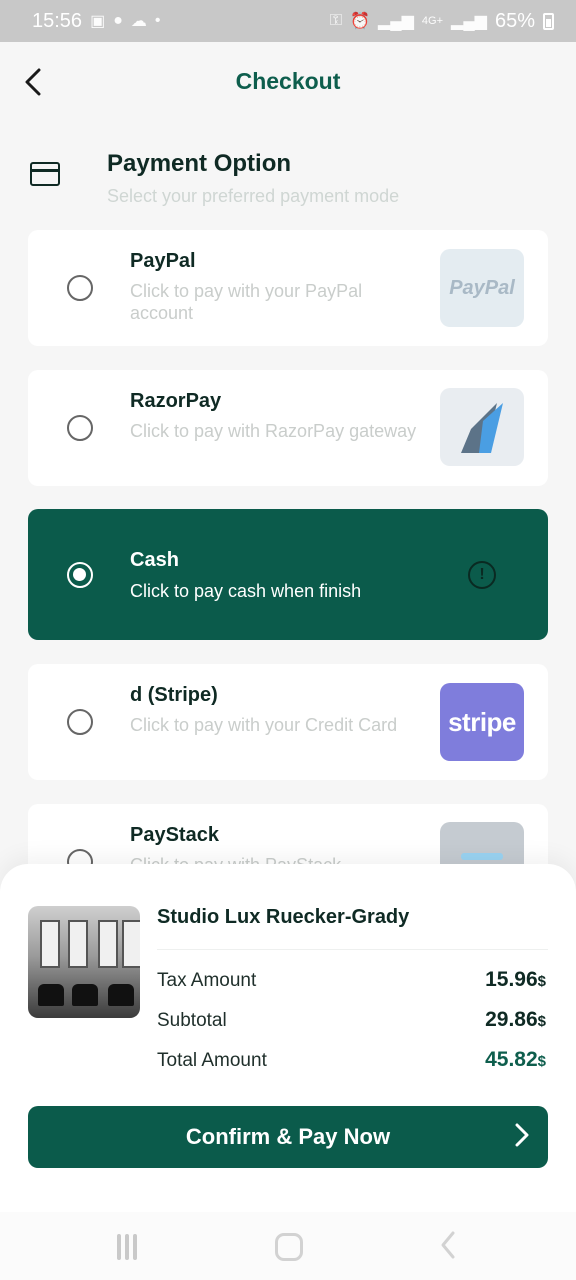  Describe the element at coordinates (515, 979) in the screenshot. I see `tax-value: 15.96$` at that location.